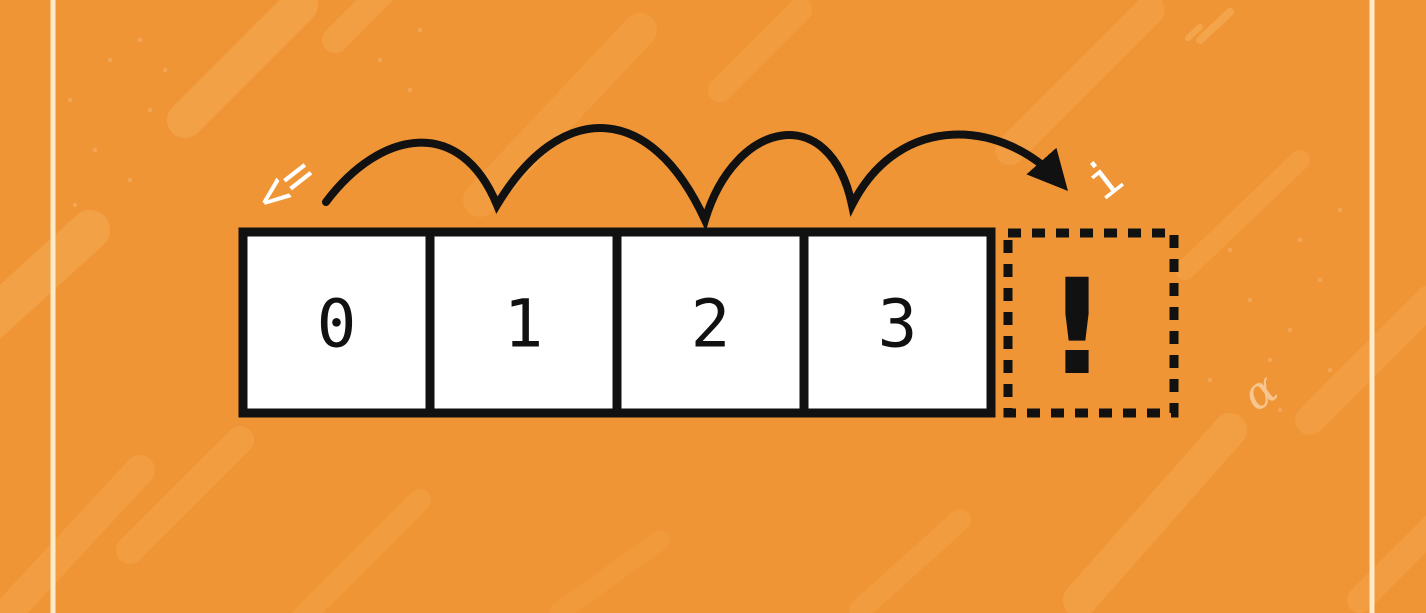 Image resolution: width=1426 pixels, height=613 pixels. What do you see at coordinates (337, 324) in the screenshot?
I see `array-cell-label: 0` at bounding box center [337, 324].